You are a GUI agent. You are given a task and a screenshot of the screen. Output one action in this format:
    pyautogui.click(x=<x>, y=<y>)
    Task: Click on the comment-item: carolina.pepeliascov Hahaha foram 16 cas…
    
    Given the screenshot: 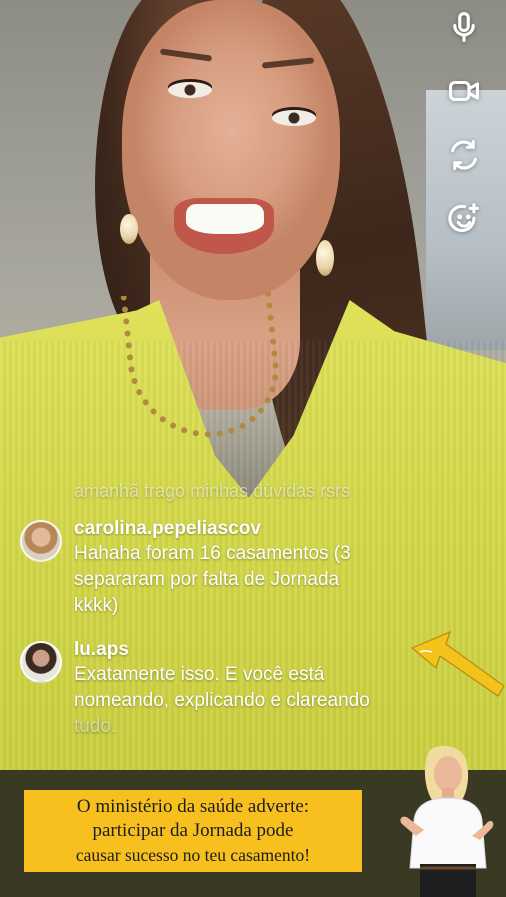 What is the action you would take?
    pyautogui.click(x=230, y=568)
    